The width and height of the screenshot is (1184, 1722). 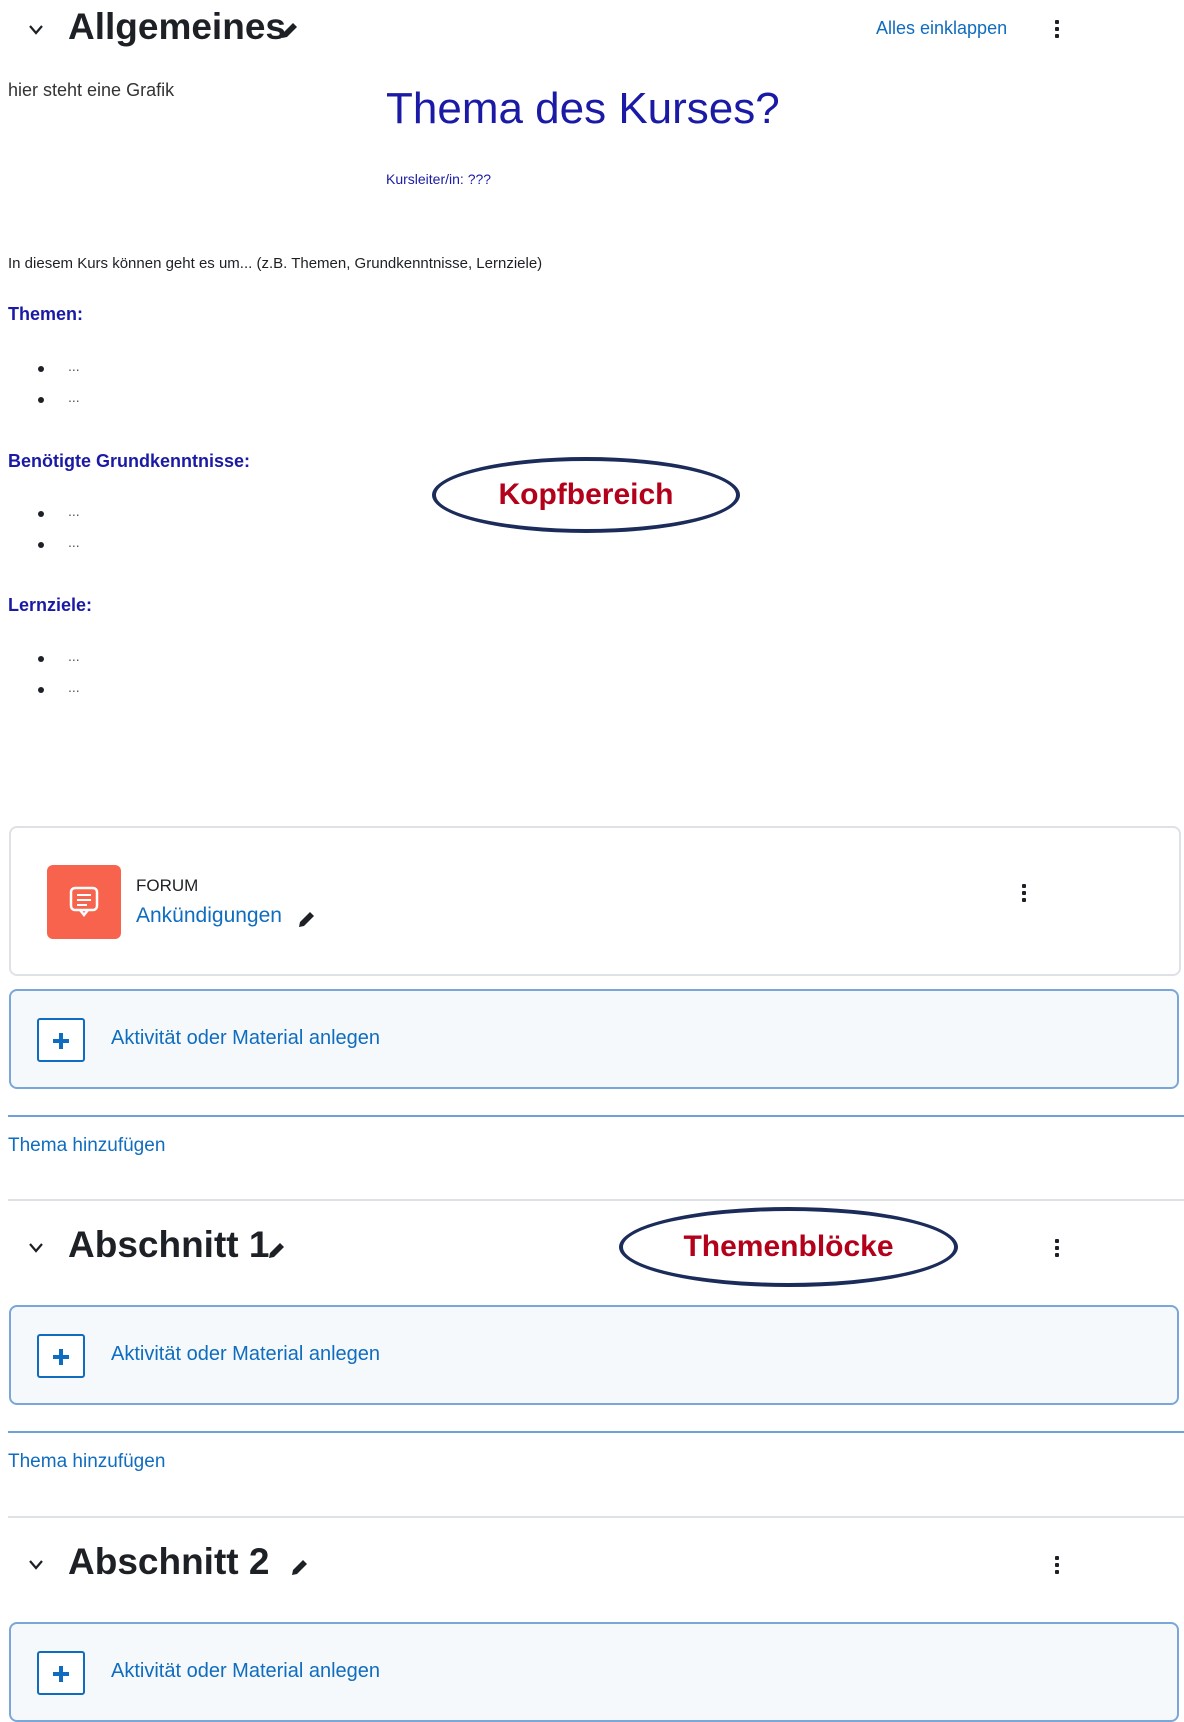 I want to click on graphic-placeholder-text: hier steht eine Grafik, so click(x=91, y=90).